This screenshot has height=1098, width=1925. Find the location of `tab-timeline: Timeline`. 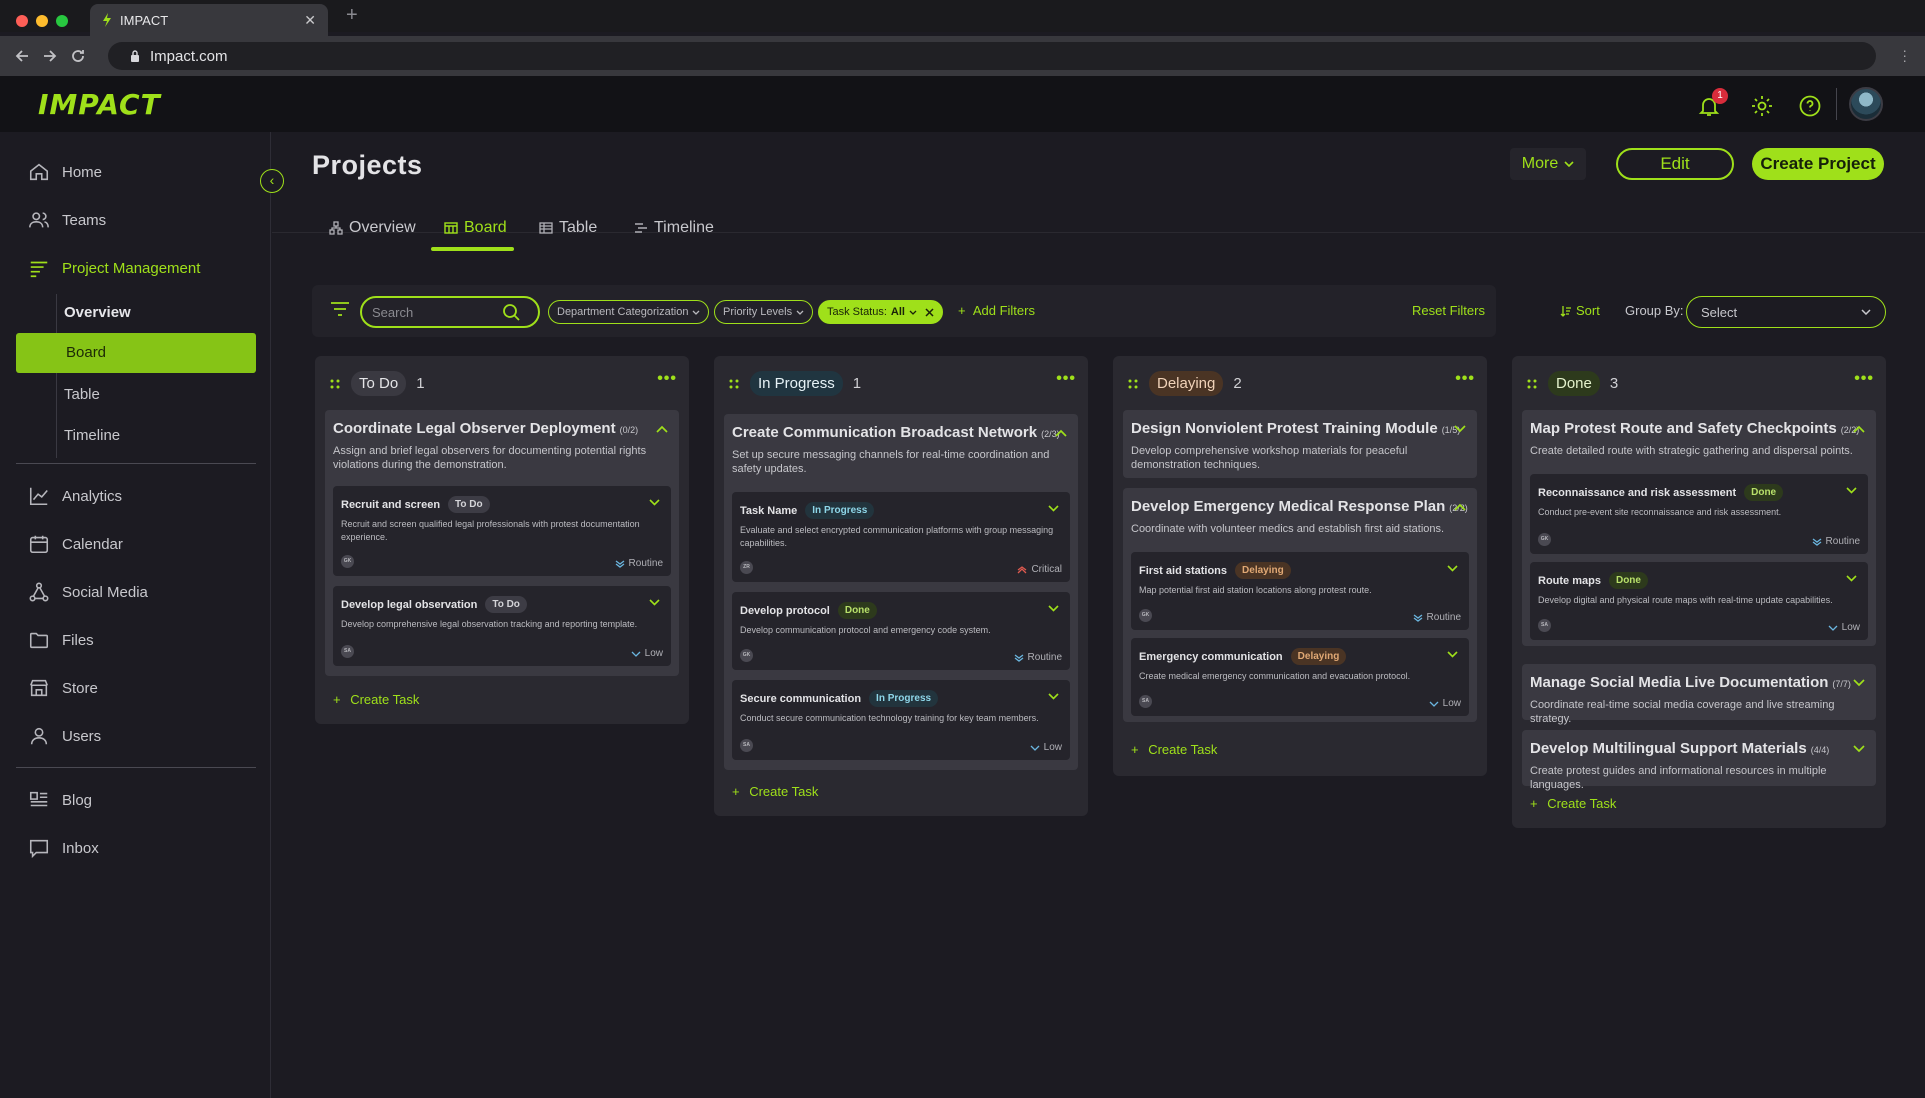

tab-timeline: Timeline is located at coordinates (674, 228).